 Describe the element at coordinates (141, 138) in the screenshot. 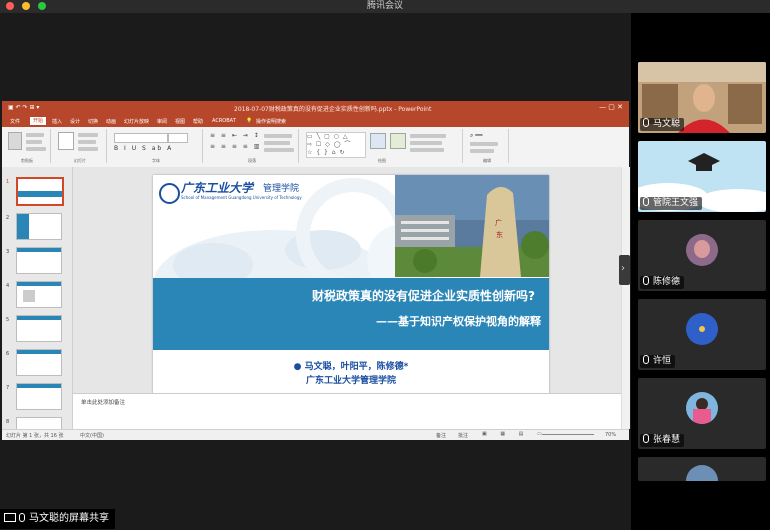

I see `font-name-select` at that location.